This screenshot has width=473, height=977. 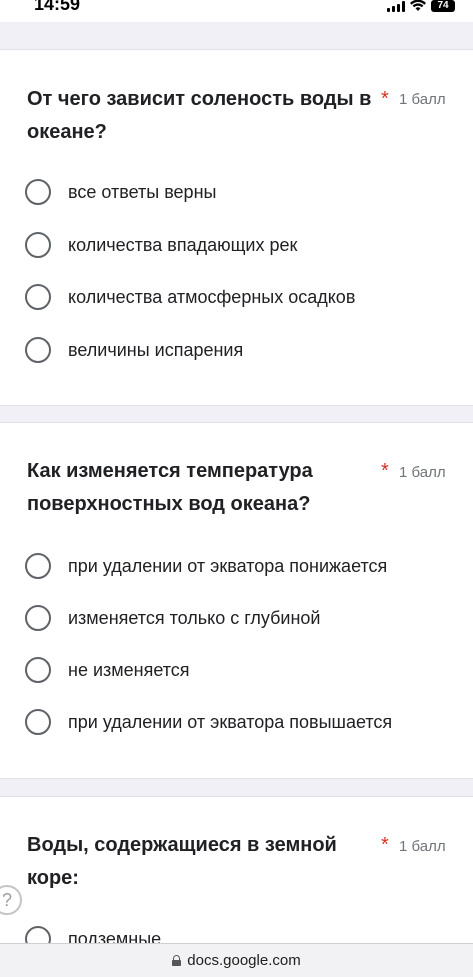 I want to click on cellular-signal-icon, so click(x=396, y=6).